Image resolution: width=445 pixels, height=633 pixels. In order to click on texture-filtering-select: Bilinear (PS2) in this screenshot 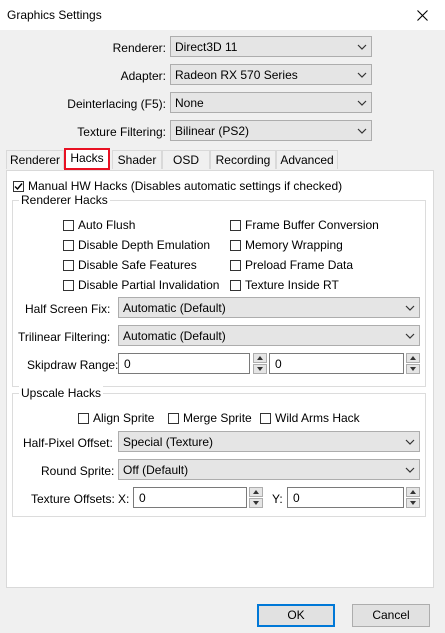, I will do `click(271, 130)`.